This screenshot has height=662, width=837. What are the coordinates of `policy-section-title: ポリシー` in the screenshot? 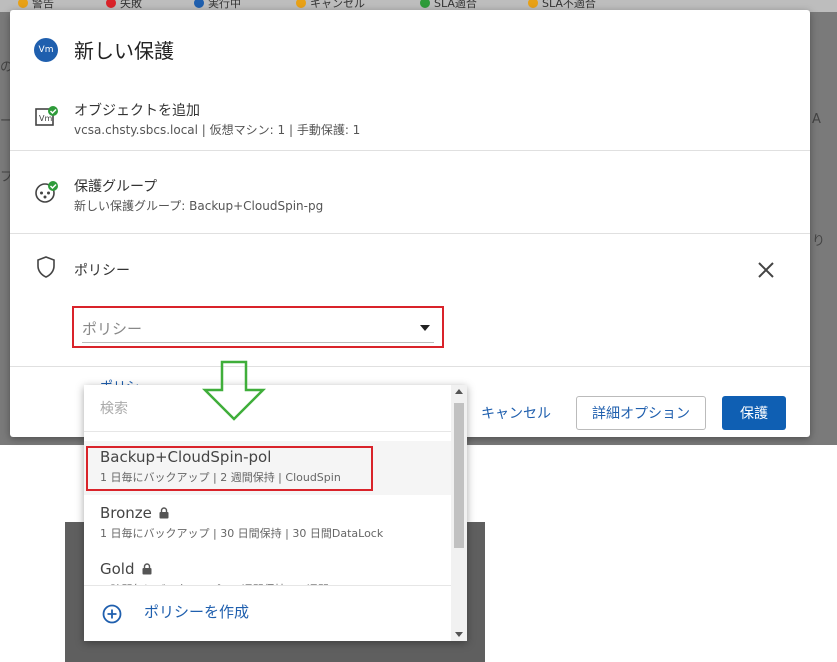 It's located at (102, 271).